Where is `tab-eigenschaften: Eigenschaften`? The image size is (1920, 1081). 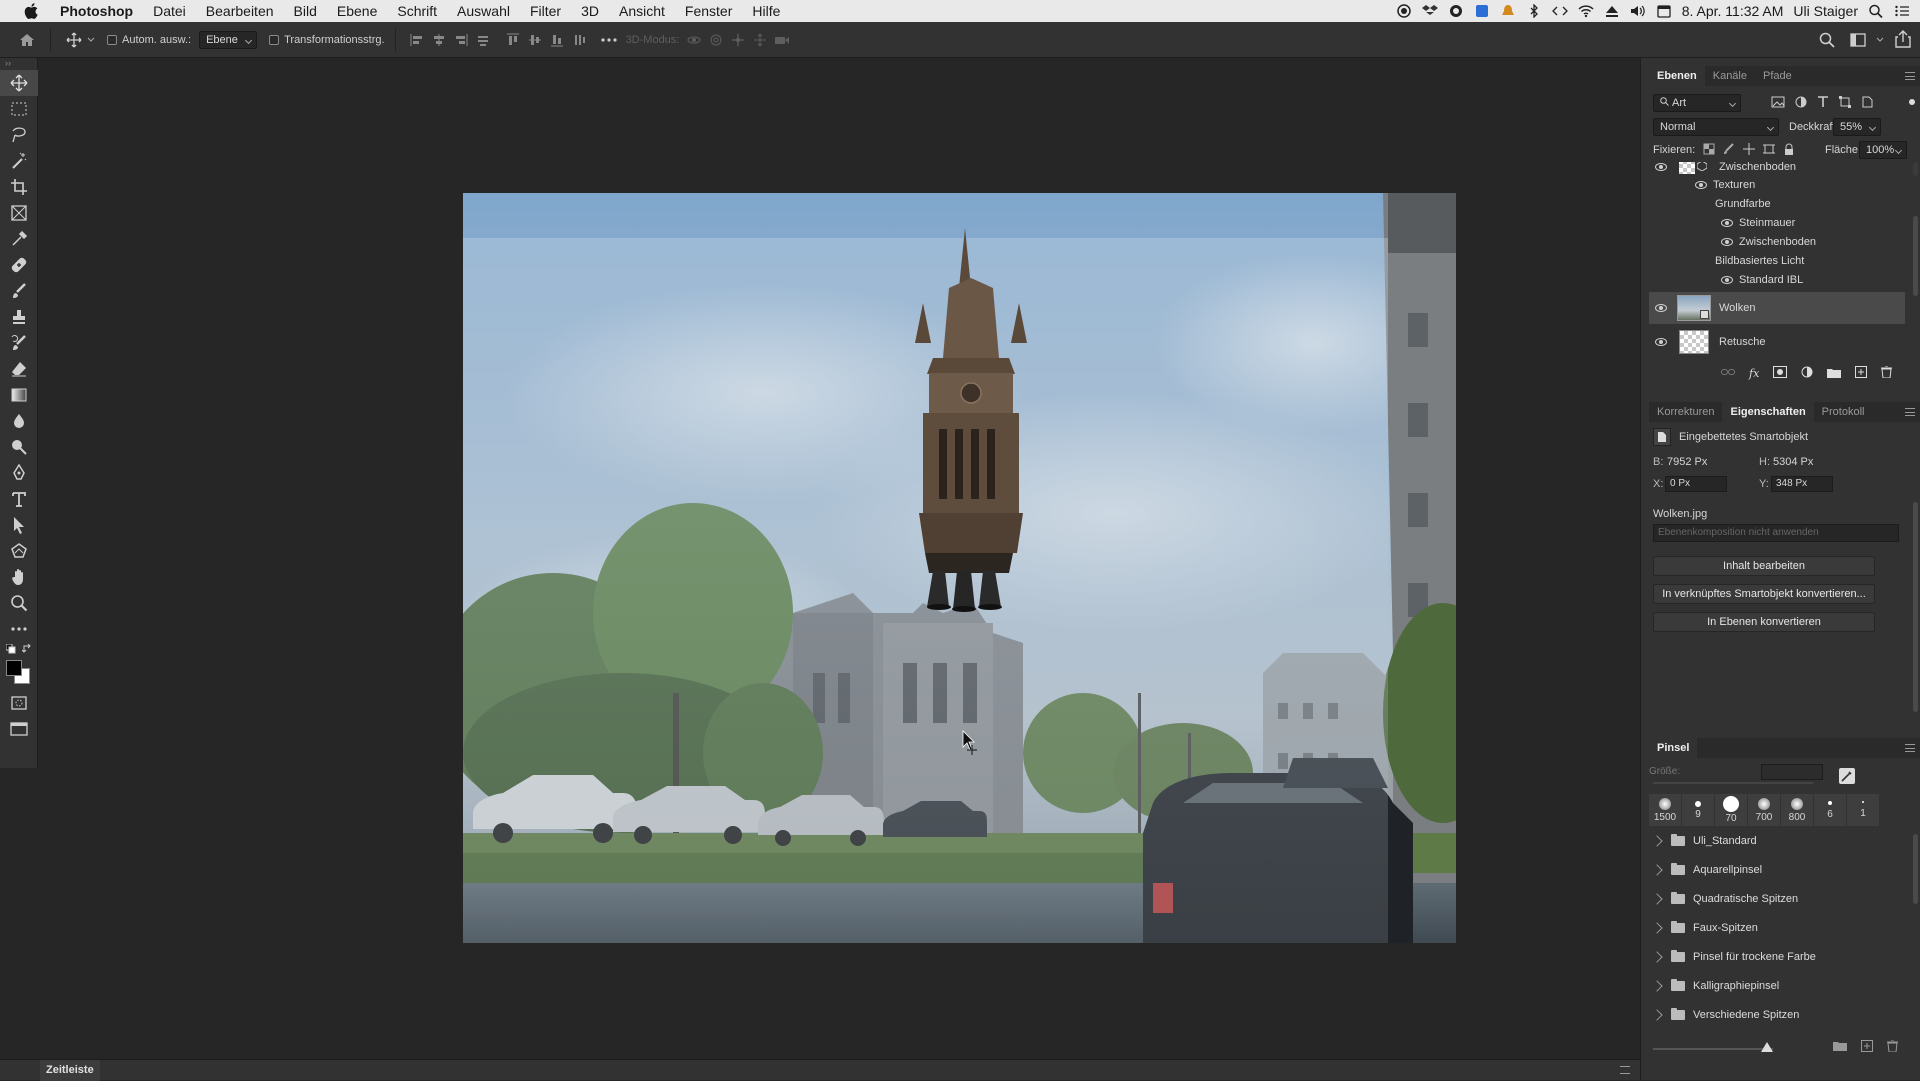 tab-eigenschaften: Eigenschaften is located at coordinates (1768, 412).